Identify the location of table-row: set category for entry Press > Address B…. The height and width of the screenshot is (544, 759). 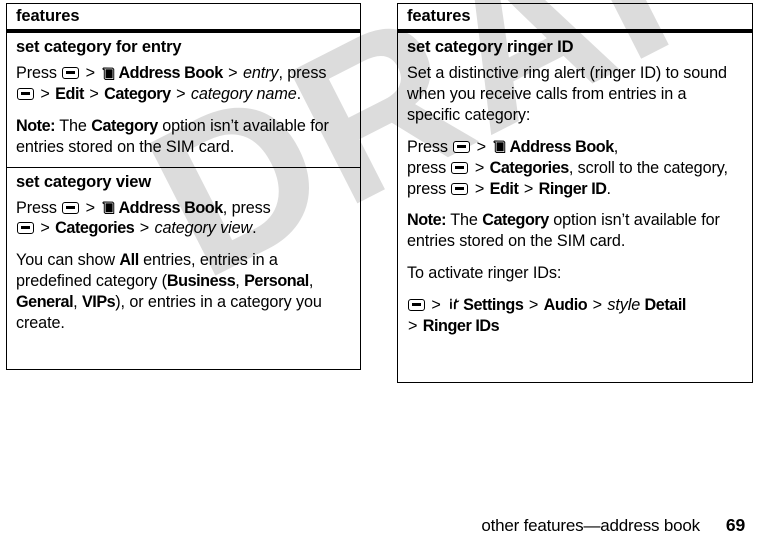
(183, 99).